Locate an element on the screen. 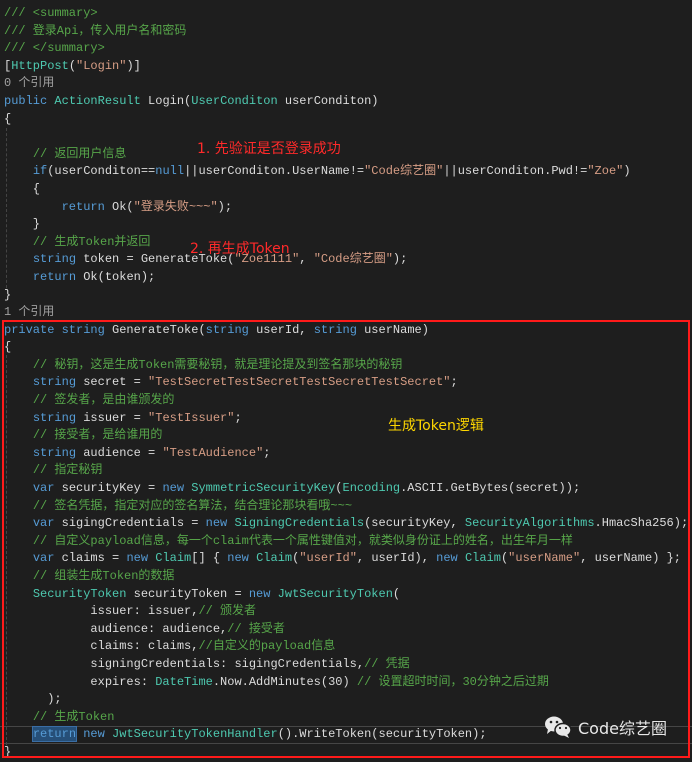 The width and height of the screenshot is (692, 762). code-token: // 凭据 is located at coordinates (387, 663).